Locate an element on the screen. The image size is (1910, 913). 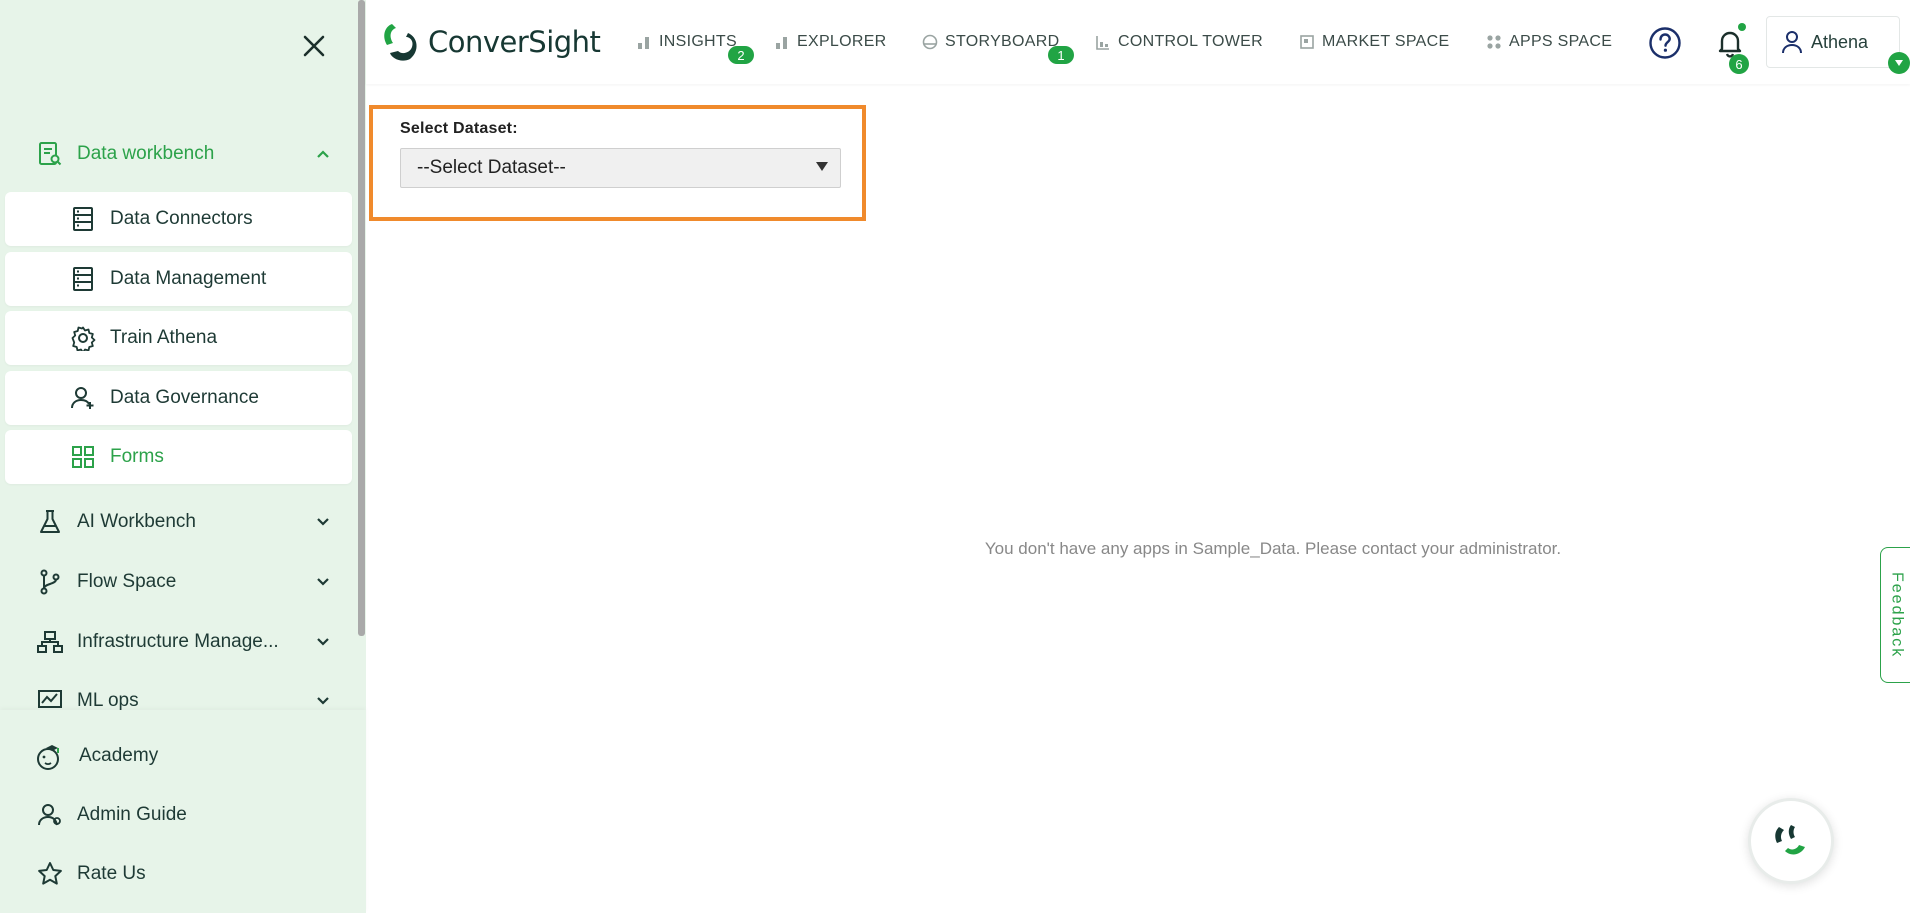
sidebar-item-label: Academy is located at coordinates (119, 755).